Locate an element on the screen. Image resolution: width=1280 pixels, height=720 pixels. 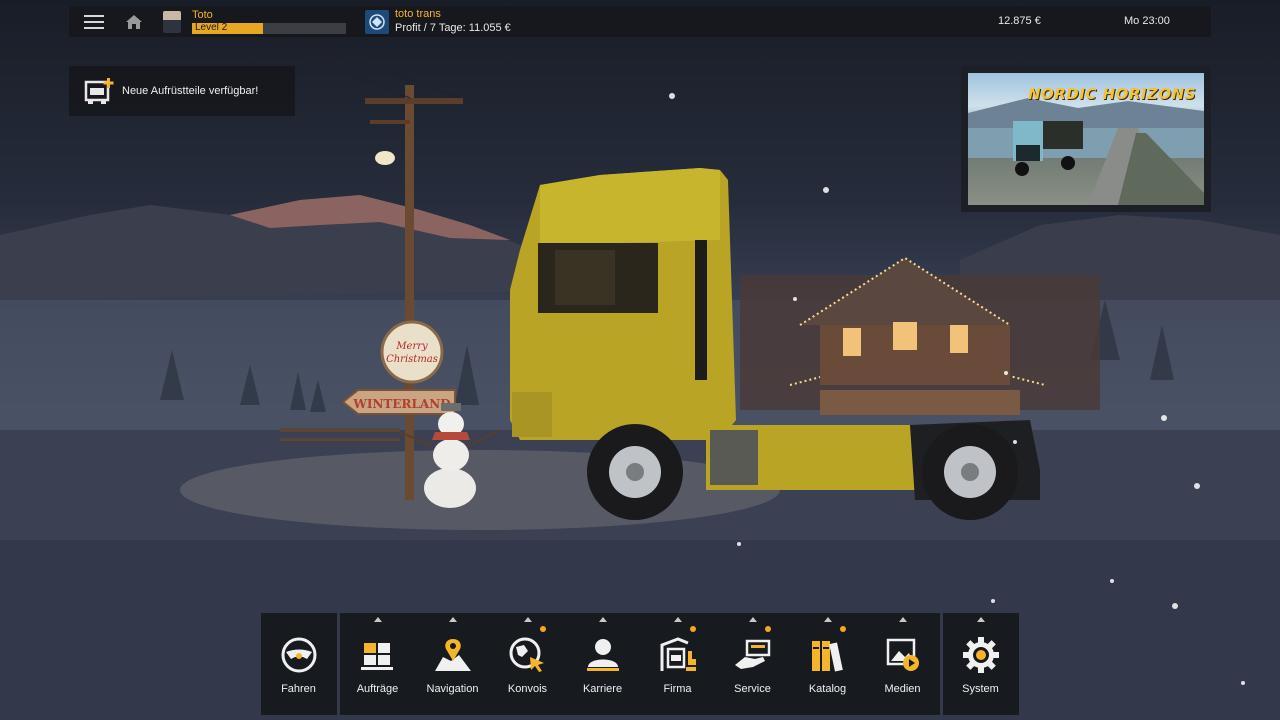
dock-service: Service is located at coordinates (752, 664).